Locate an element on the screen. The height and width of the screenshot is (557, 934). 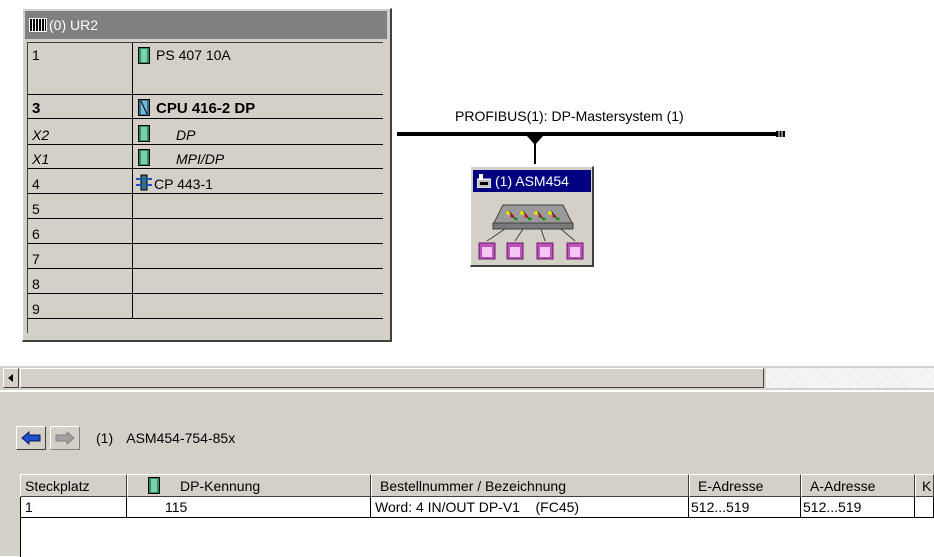
rack-row-slot-1: 1 PS 407 10A is located at coordinates (205, 69).